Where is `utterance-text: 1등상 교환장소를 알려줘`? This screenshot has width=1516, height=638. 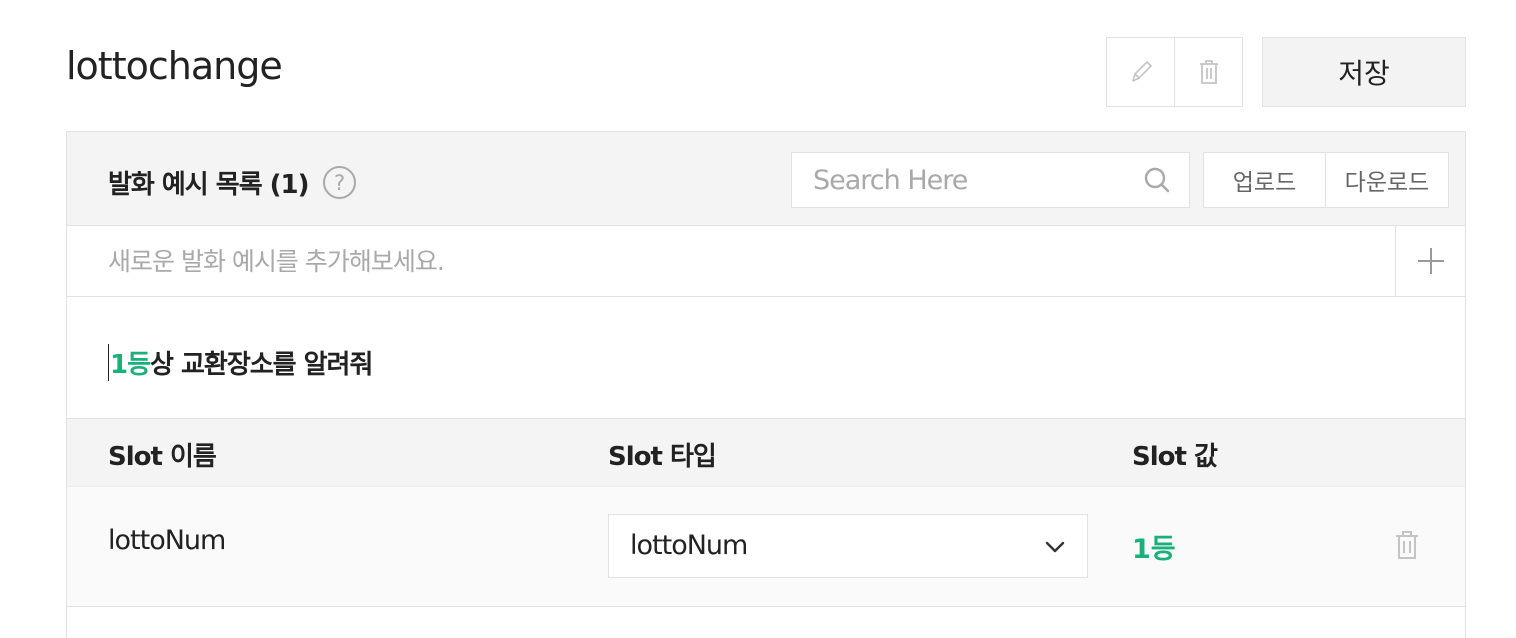
utterance-text: 1등상 교환장소를 알려줘 is located at coordinates (240, 362).